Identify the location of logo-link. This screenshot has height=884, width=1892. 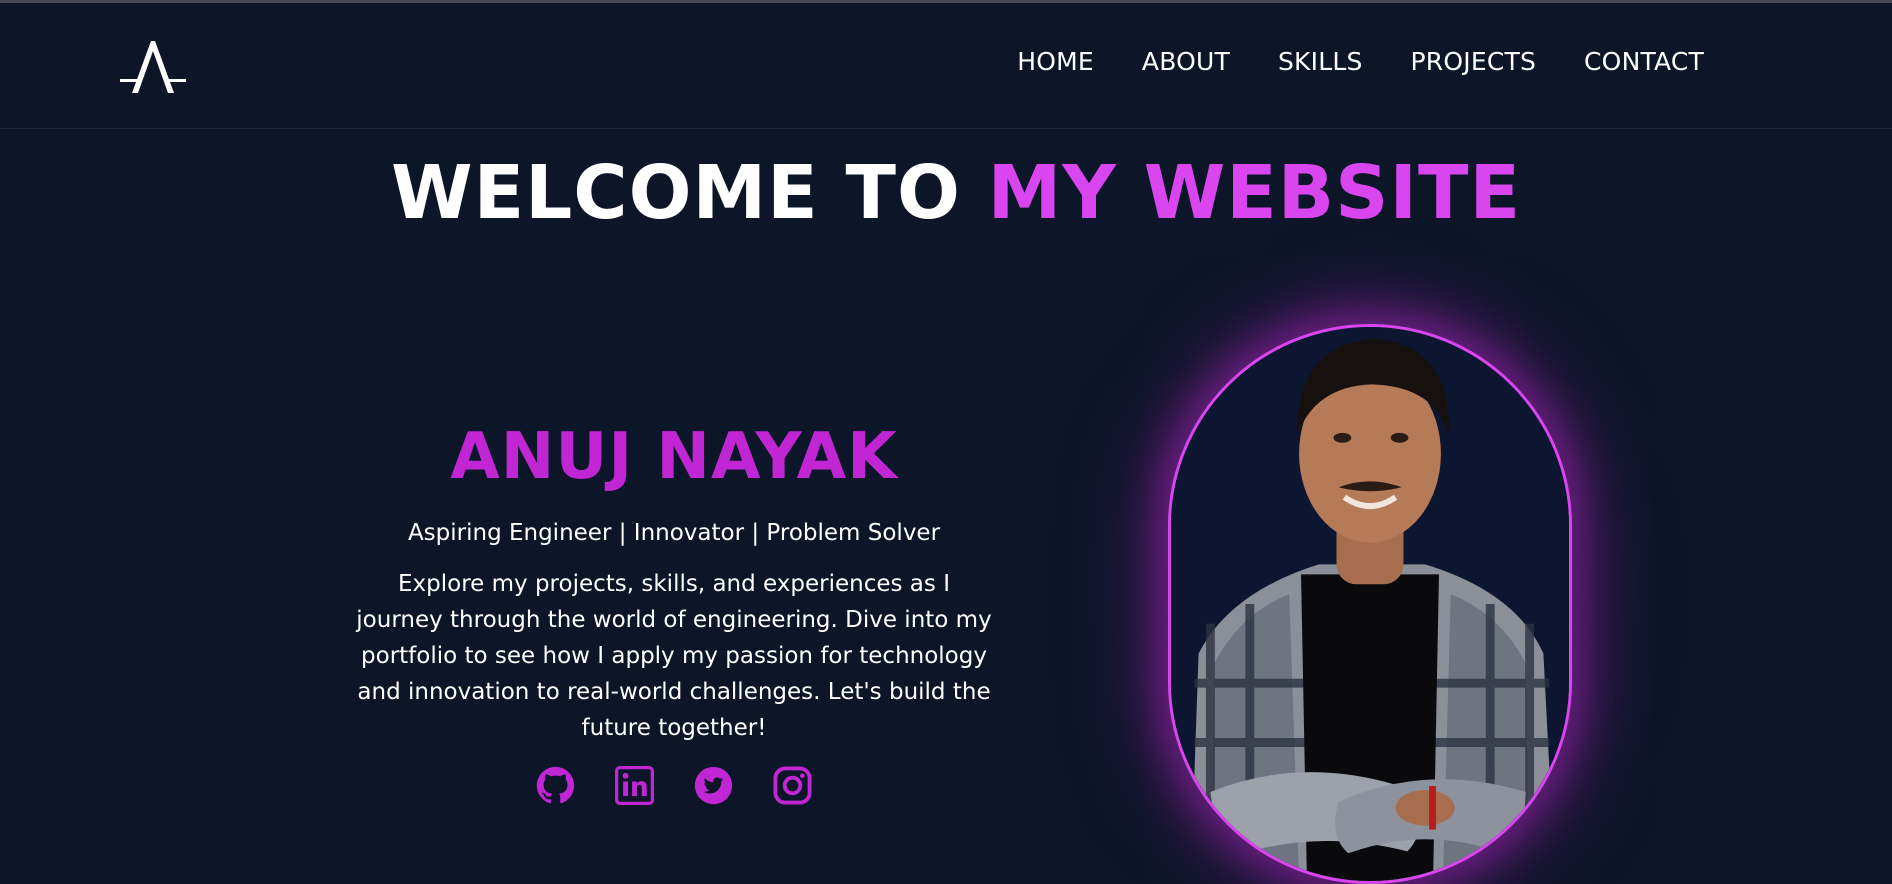
(153, 67).